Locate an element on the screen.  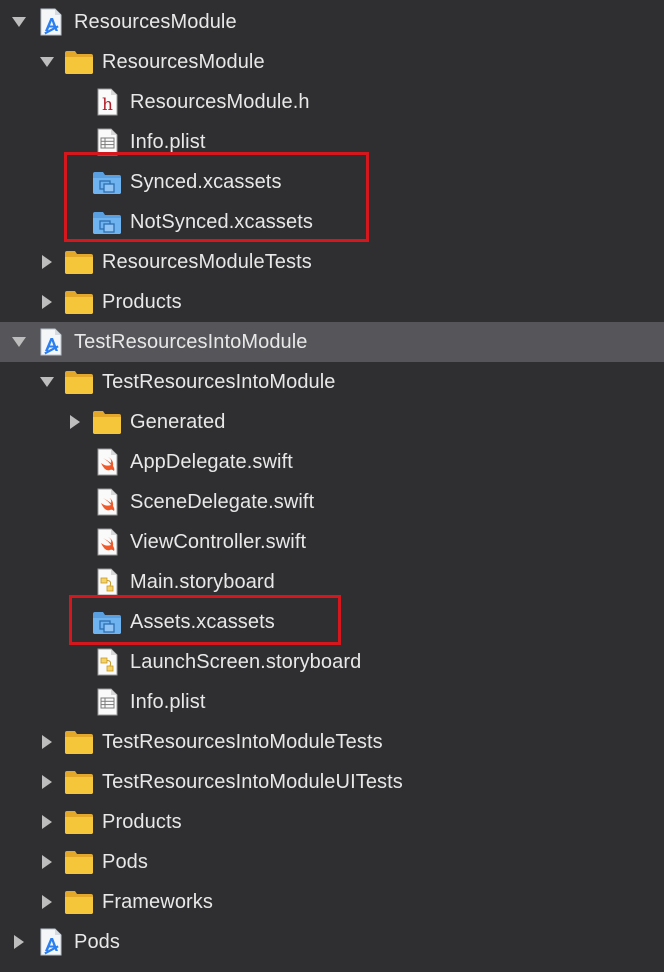
tree-row-file: Synced.xcassets is located at coordinates (332, 182).